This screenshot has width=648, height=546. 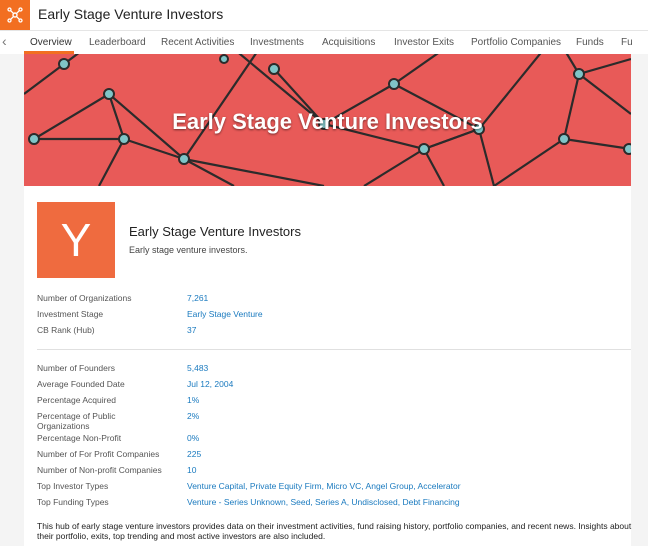 I want to click on tab-investor-exits: Investor Exits, so click(x=424, y=42).